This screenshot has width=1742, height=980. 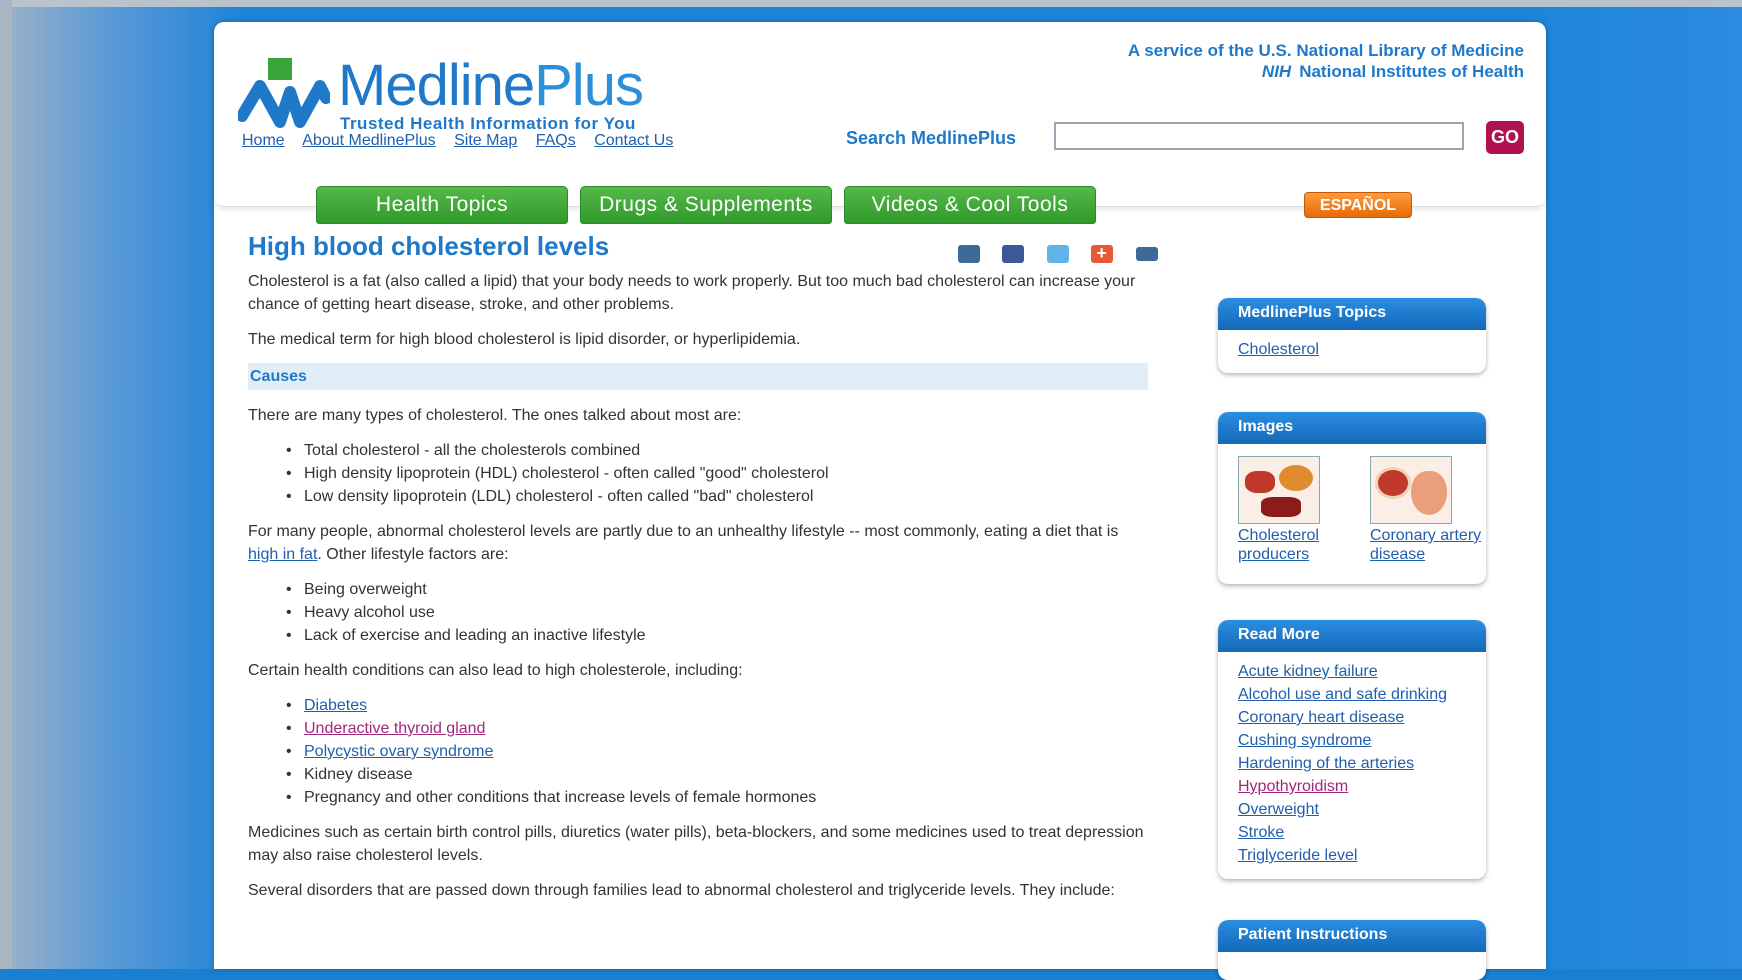 I want to click on twitter-icon, so click(x=1057, y=253).